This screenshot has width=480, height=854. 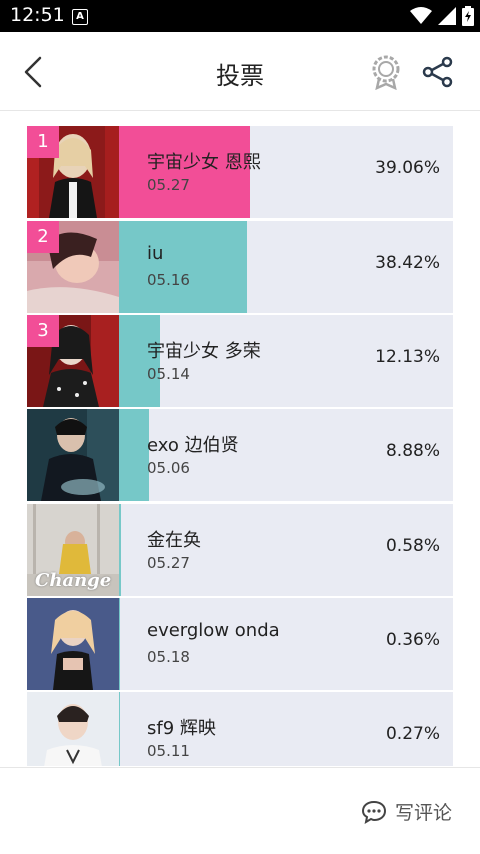 I want to click on status-icons, so click(x=442, y=16).